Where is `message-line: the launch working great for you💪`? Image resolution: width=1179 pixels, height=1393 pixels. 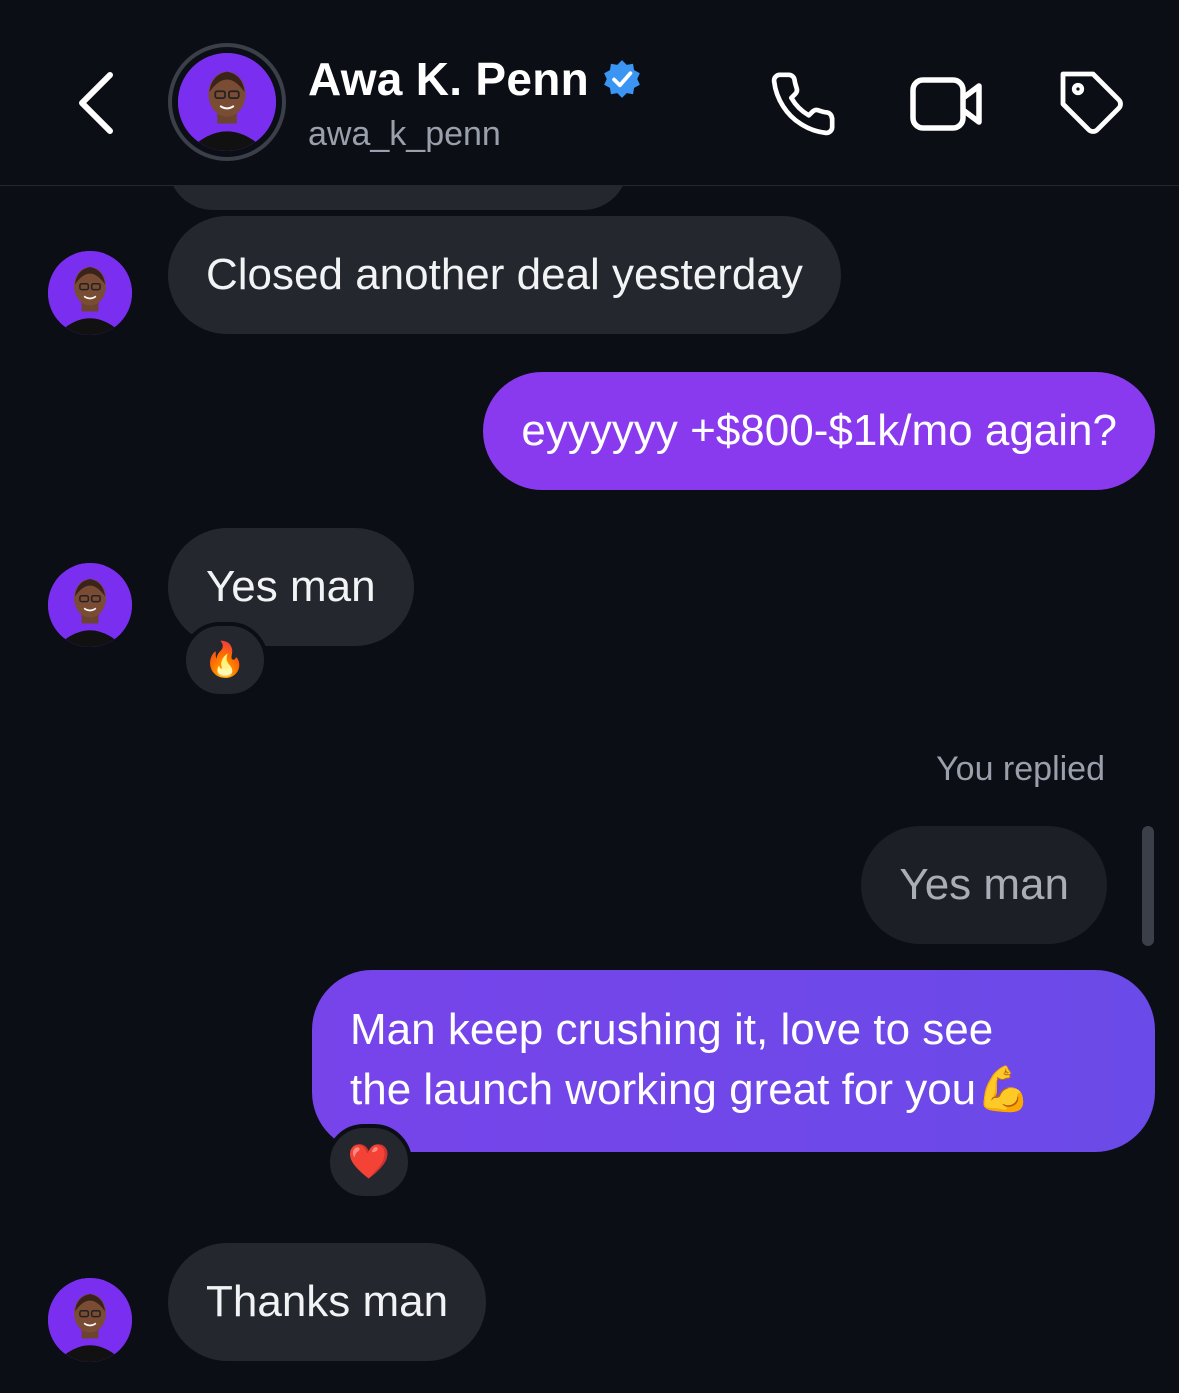 message-line: the launch working great for you💪 is located at coordinates (690, 1089).